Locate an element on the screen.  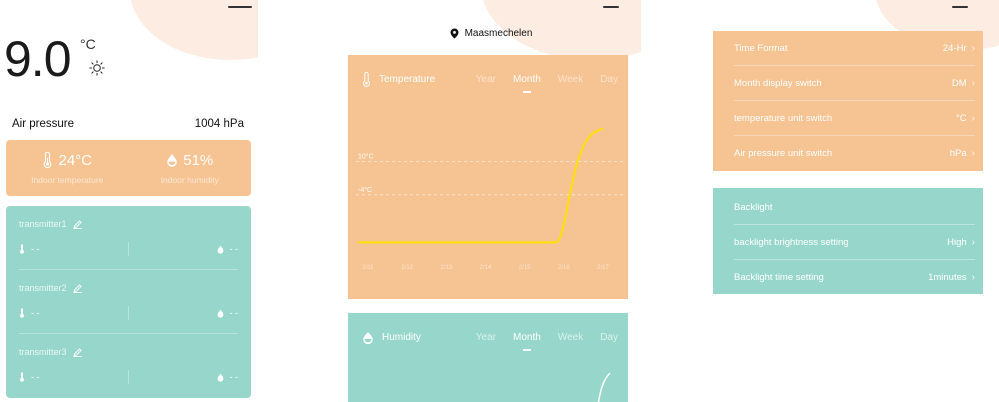
outdoor-temperature: 9.0 is located at coordinates (38, 59).